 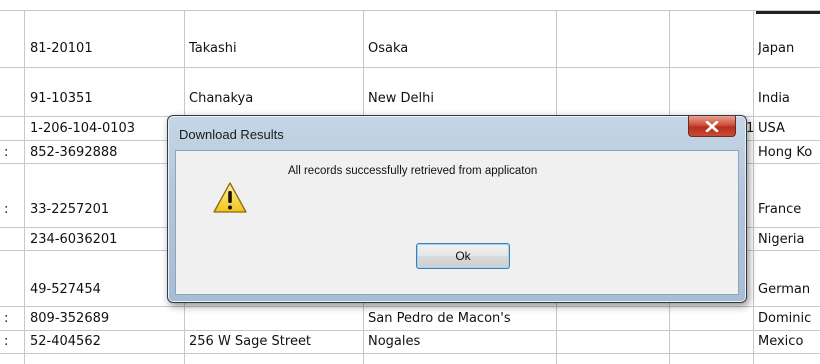 I want to click on close-icon, so click(x=712, y=126).